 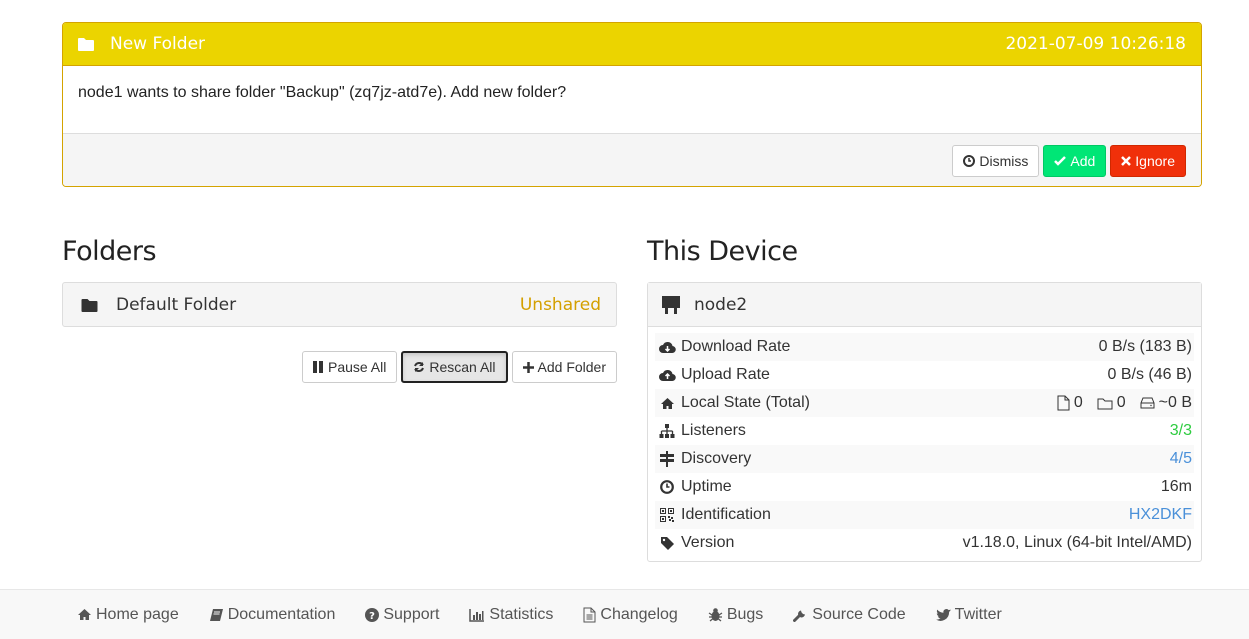 What do you see at coordinates (736, 346) in the screenshot?
I see `download-rate-label: Download Rate` at bounding box center [736, 346].